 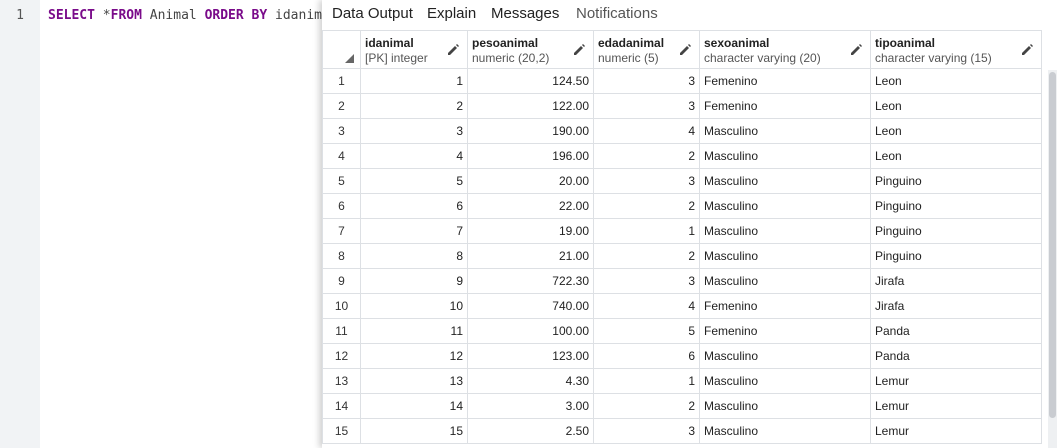 I want to click on table-row: 12 12 123.00 6 Masculino Panda, so click(x=682, y=356).